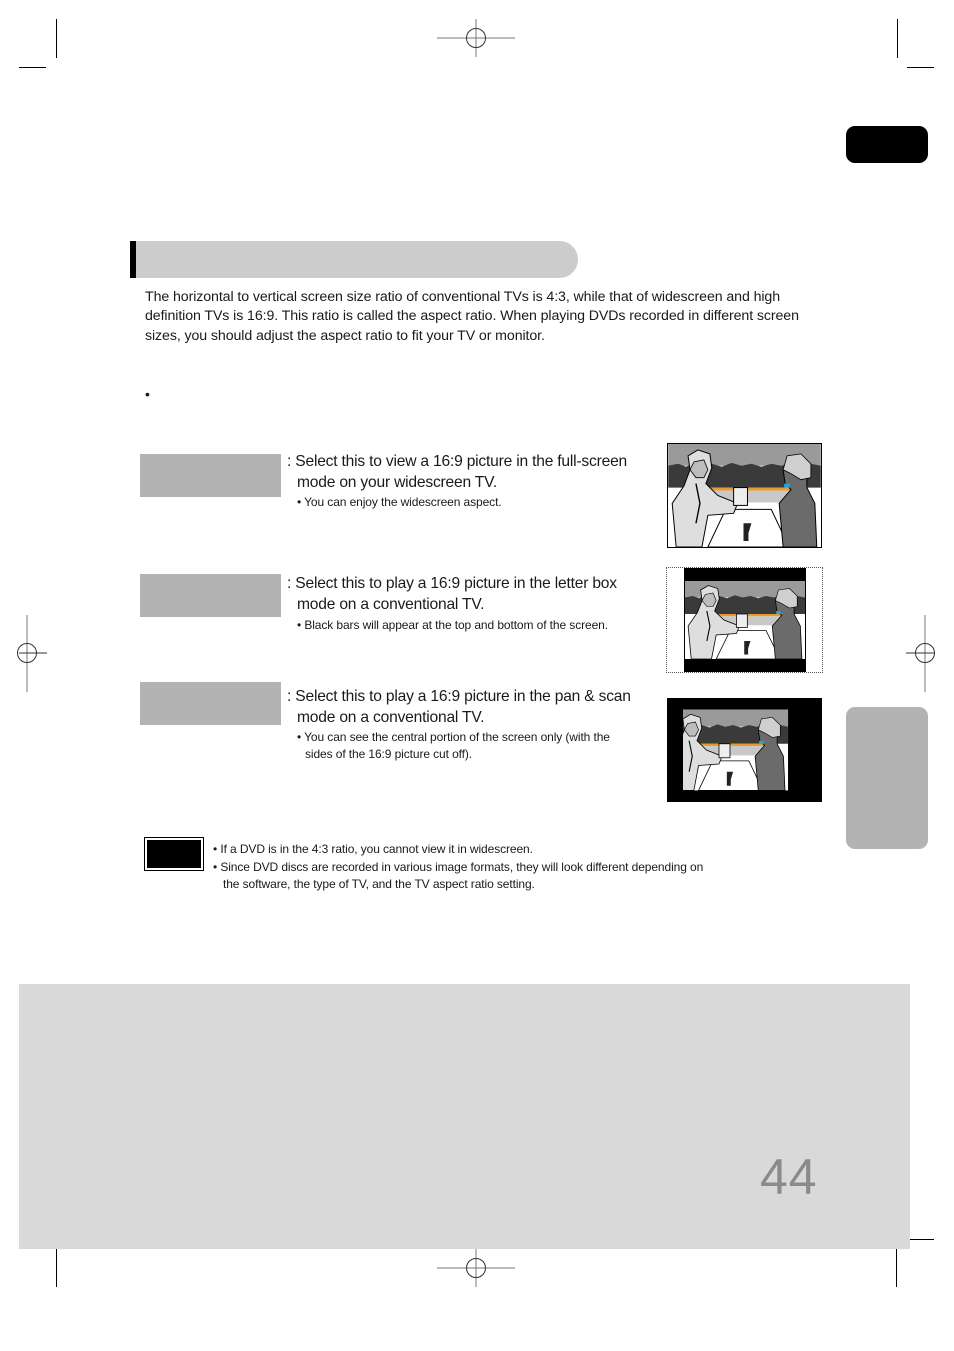 The image size is (954, 1351). I want to click on section-header, so click(354, 259).